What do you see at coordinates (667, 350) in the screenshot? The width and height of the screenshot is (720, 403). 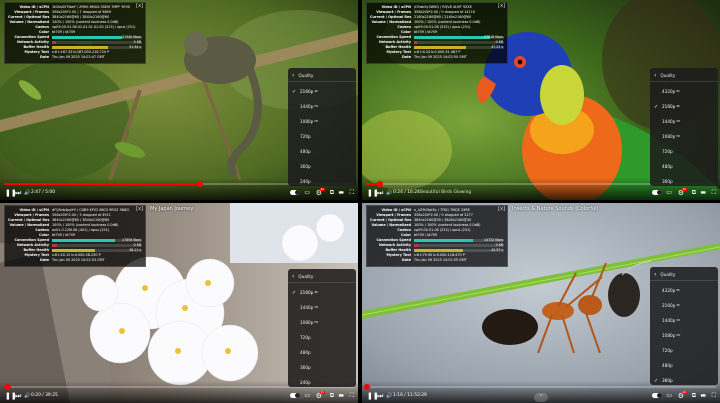 I see `quality-option-label: 720p` at bounding box center [667, 350].